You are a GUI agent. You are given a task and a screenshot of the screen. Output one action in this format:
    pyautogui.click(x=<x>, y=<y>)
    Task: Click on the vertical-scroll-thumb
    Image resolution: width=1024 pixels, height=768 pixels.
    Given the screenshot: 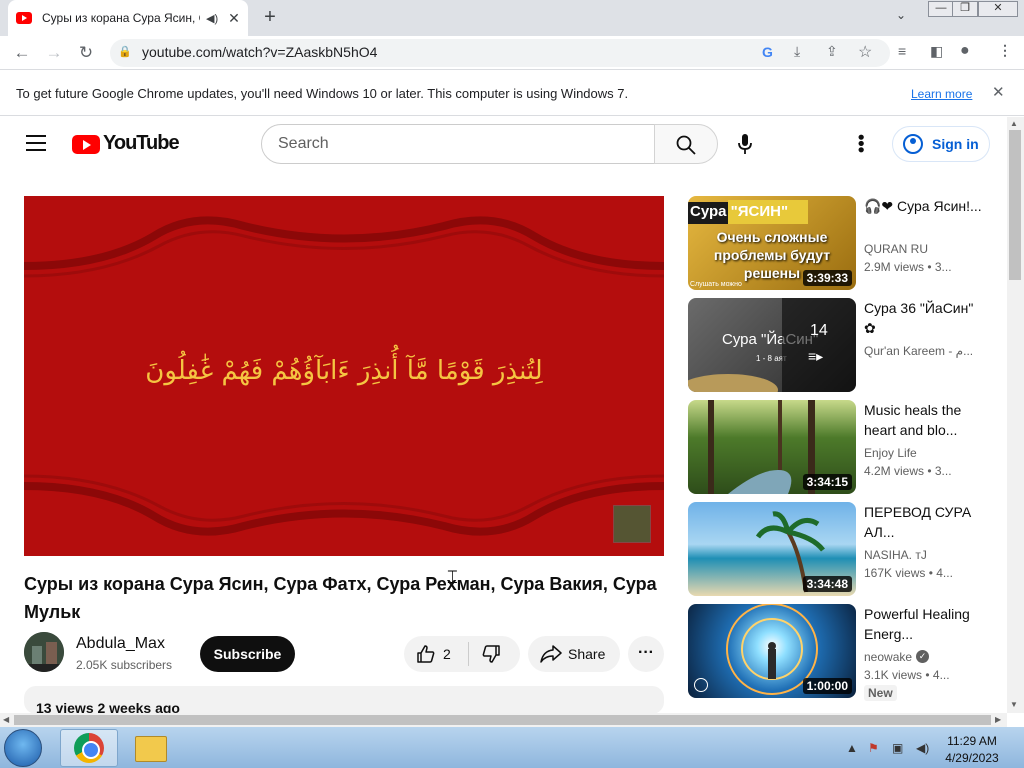 What is the action you would take?
    pyautogui.click(x=1015, y=205)
    